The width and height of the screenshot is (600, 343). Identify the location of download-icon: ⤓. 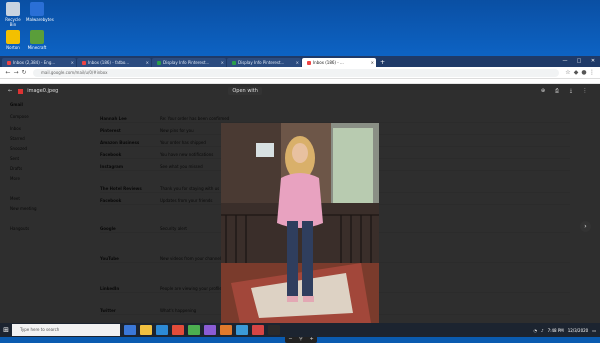
(571, 91).